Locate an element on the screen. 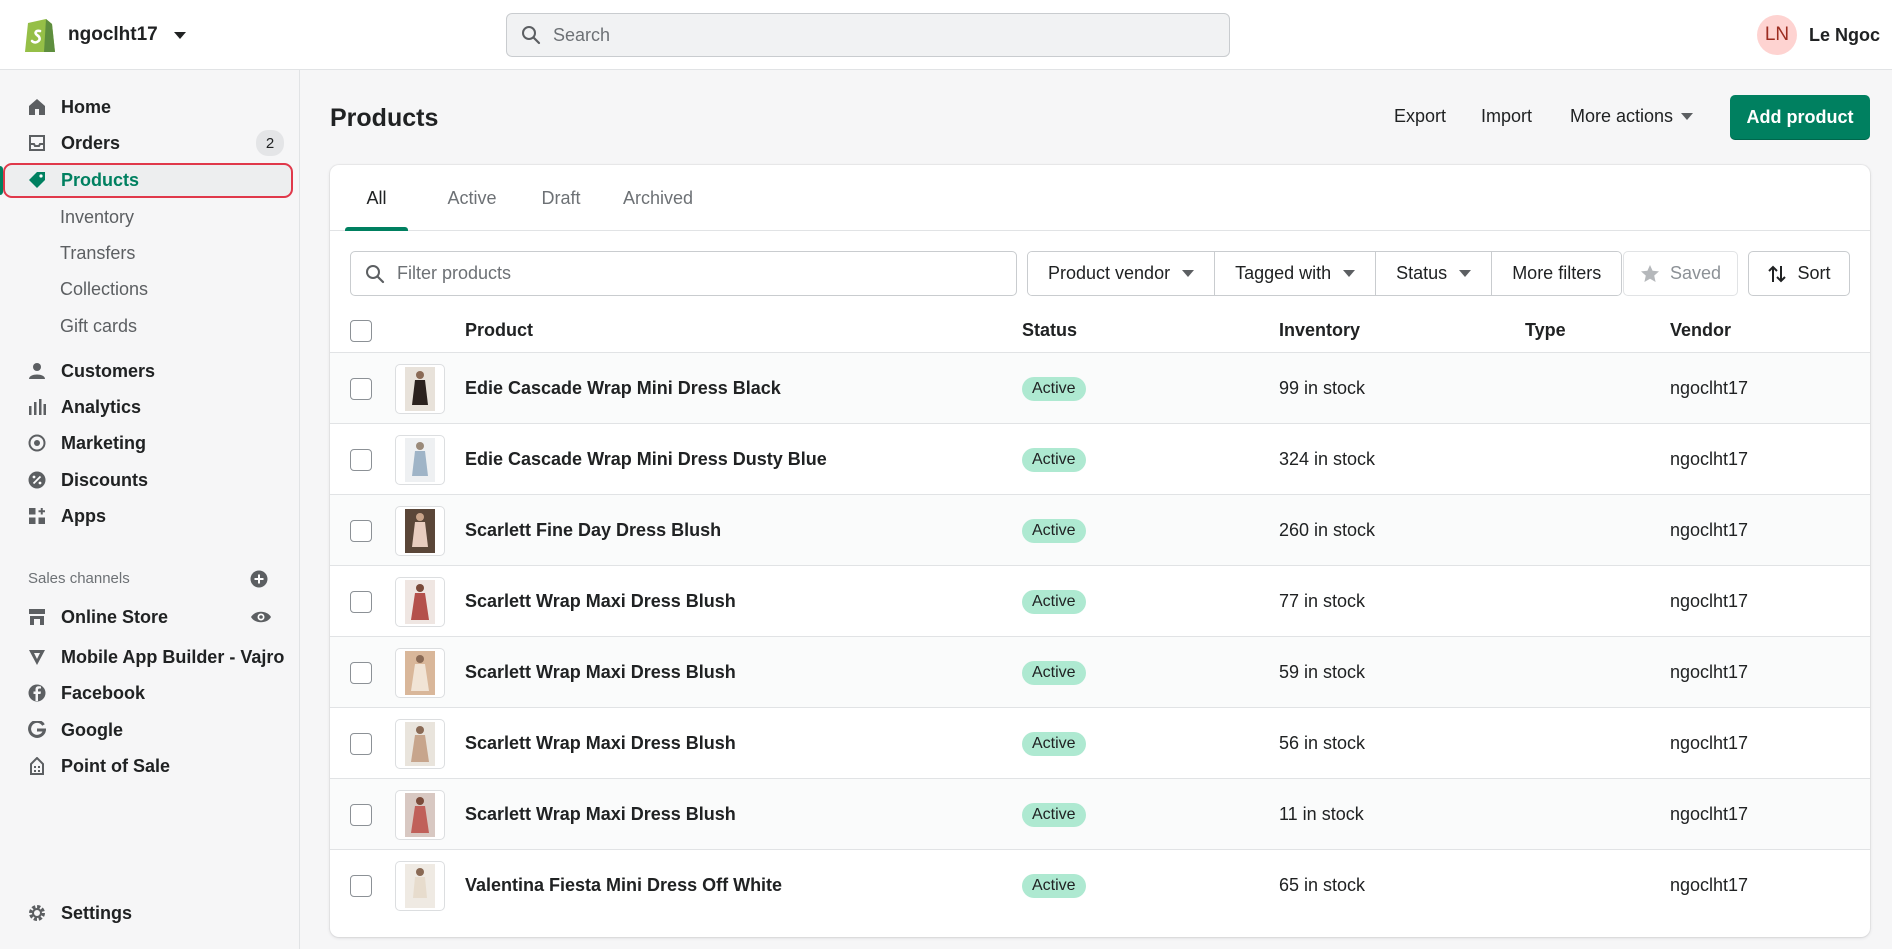 The height and width of the screenshot is (949, 1892). plus-circle-icon is located at coordinates (259, 579).